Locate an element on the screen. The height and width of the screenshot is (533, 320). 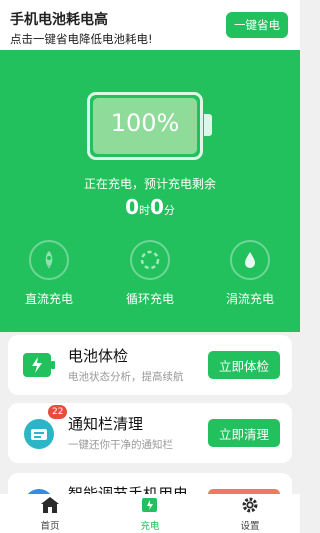
bottom-nav: 首页 充电 设置 is located at coordinates (150, 513).